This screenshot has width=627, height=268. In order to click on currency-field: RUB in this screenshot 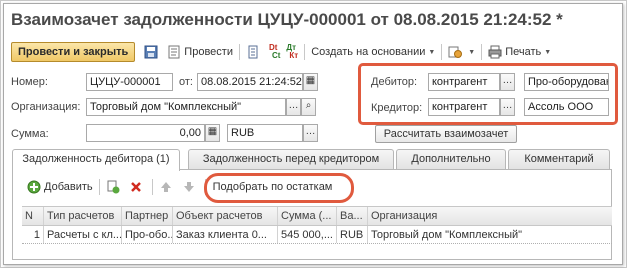, I will do `click(265, 133)`.